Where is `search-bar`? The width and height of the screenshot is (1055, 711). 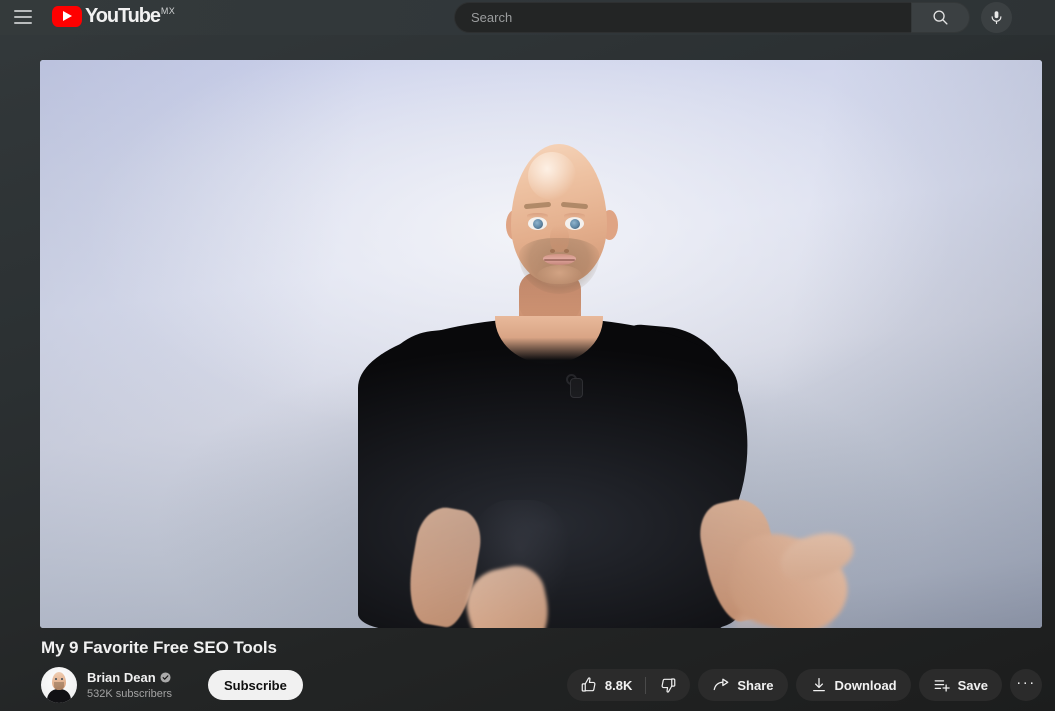
search-bar is located at coordinates (712, 17).